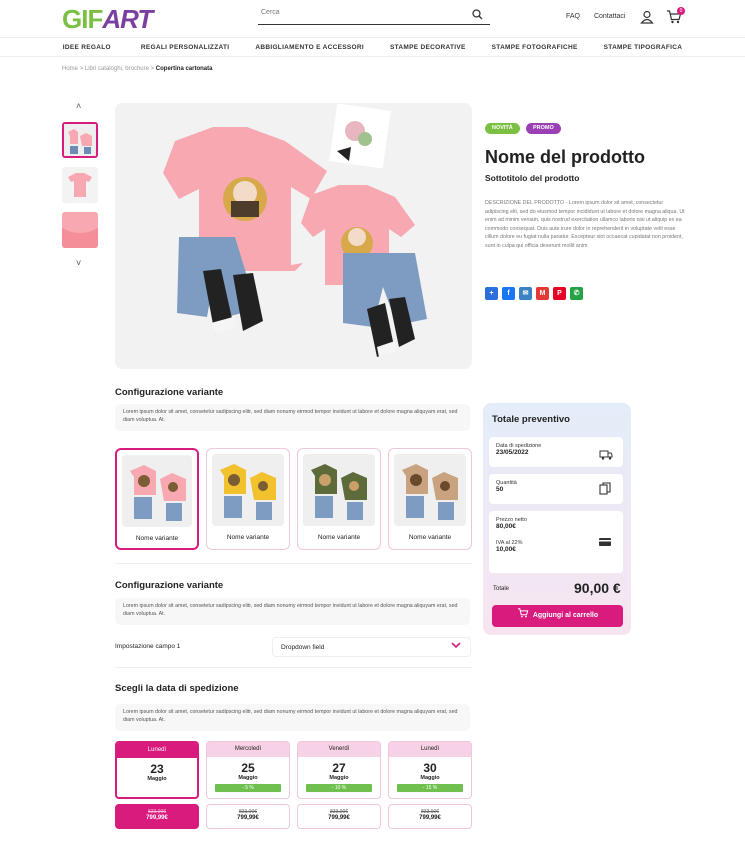 This screenshot has height=852, width=745. What do you see at coordinates (523, 613) in the screenshot?
I see `cart-icon` at bounding box center [523, 613].